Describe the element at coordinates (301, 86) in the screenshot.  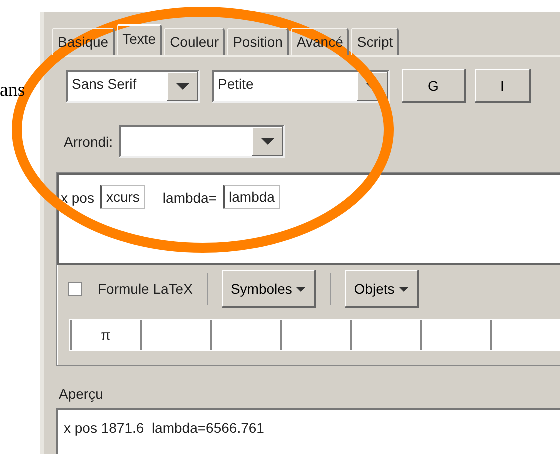
I see `size-dropdown: Petite` at that location.